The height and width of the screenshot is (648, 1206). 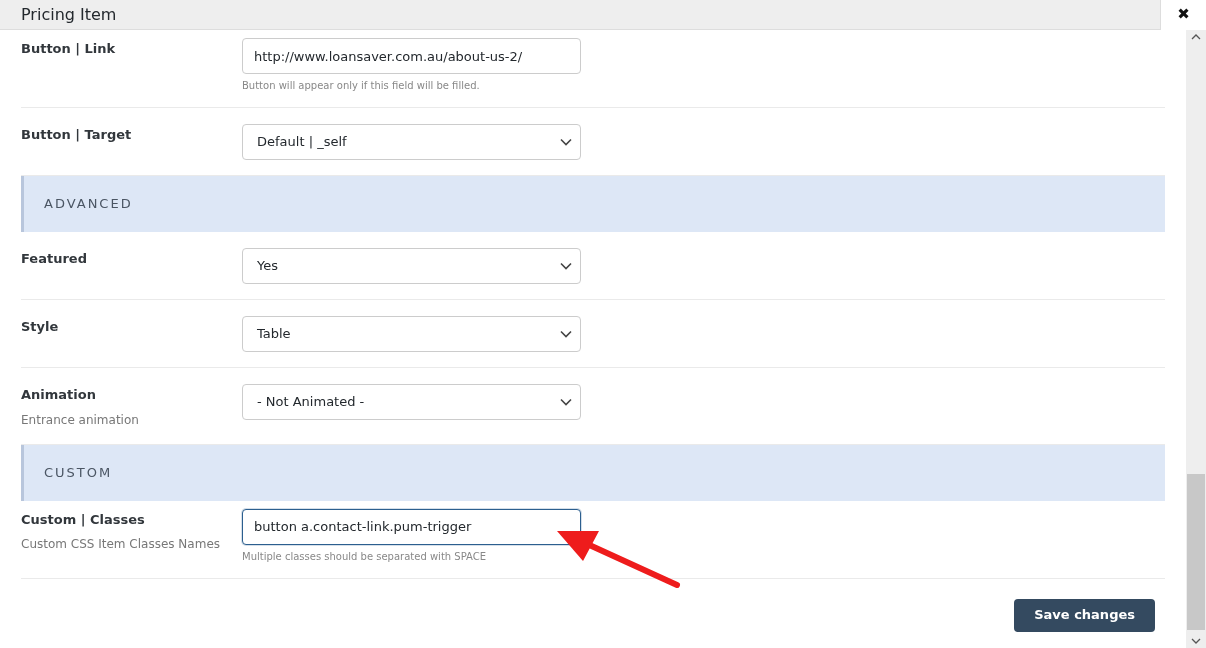 What do you see at coordinates (40, 327) in the screenshot?
I see `field-label: Style` at bounding box center [40, 327].